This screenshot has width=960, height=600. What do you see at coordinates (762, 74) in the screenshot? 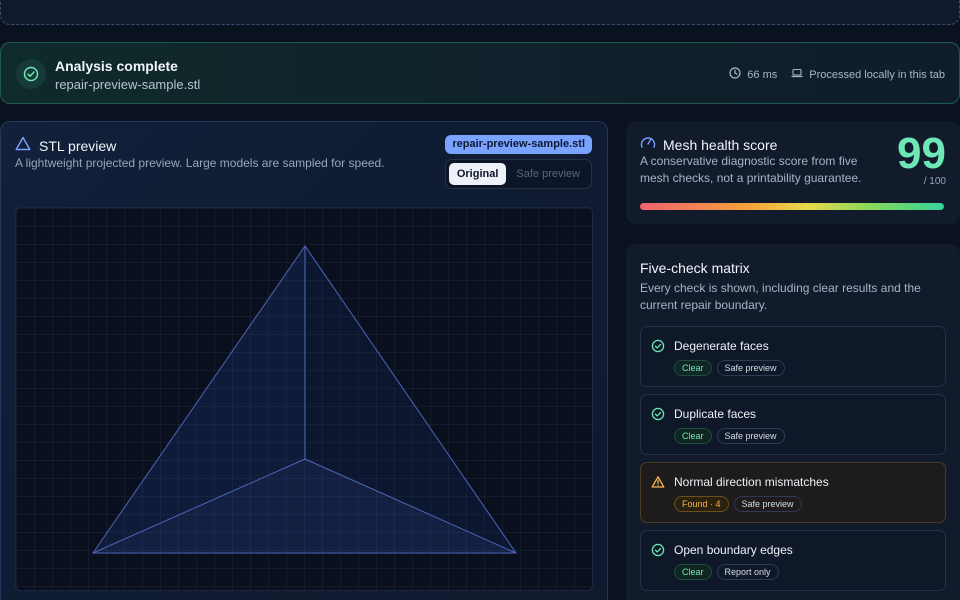
I see `duration-text: 66 ms` at bounding box center [762, 74].